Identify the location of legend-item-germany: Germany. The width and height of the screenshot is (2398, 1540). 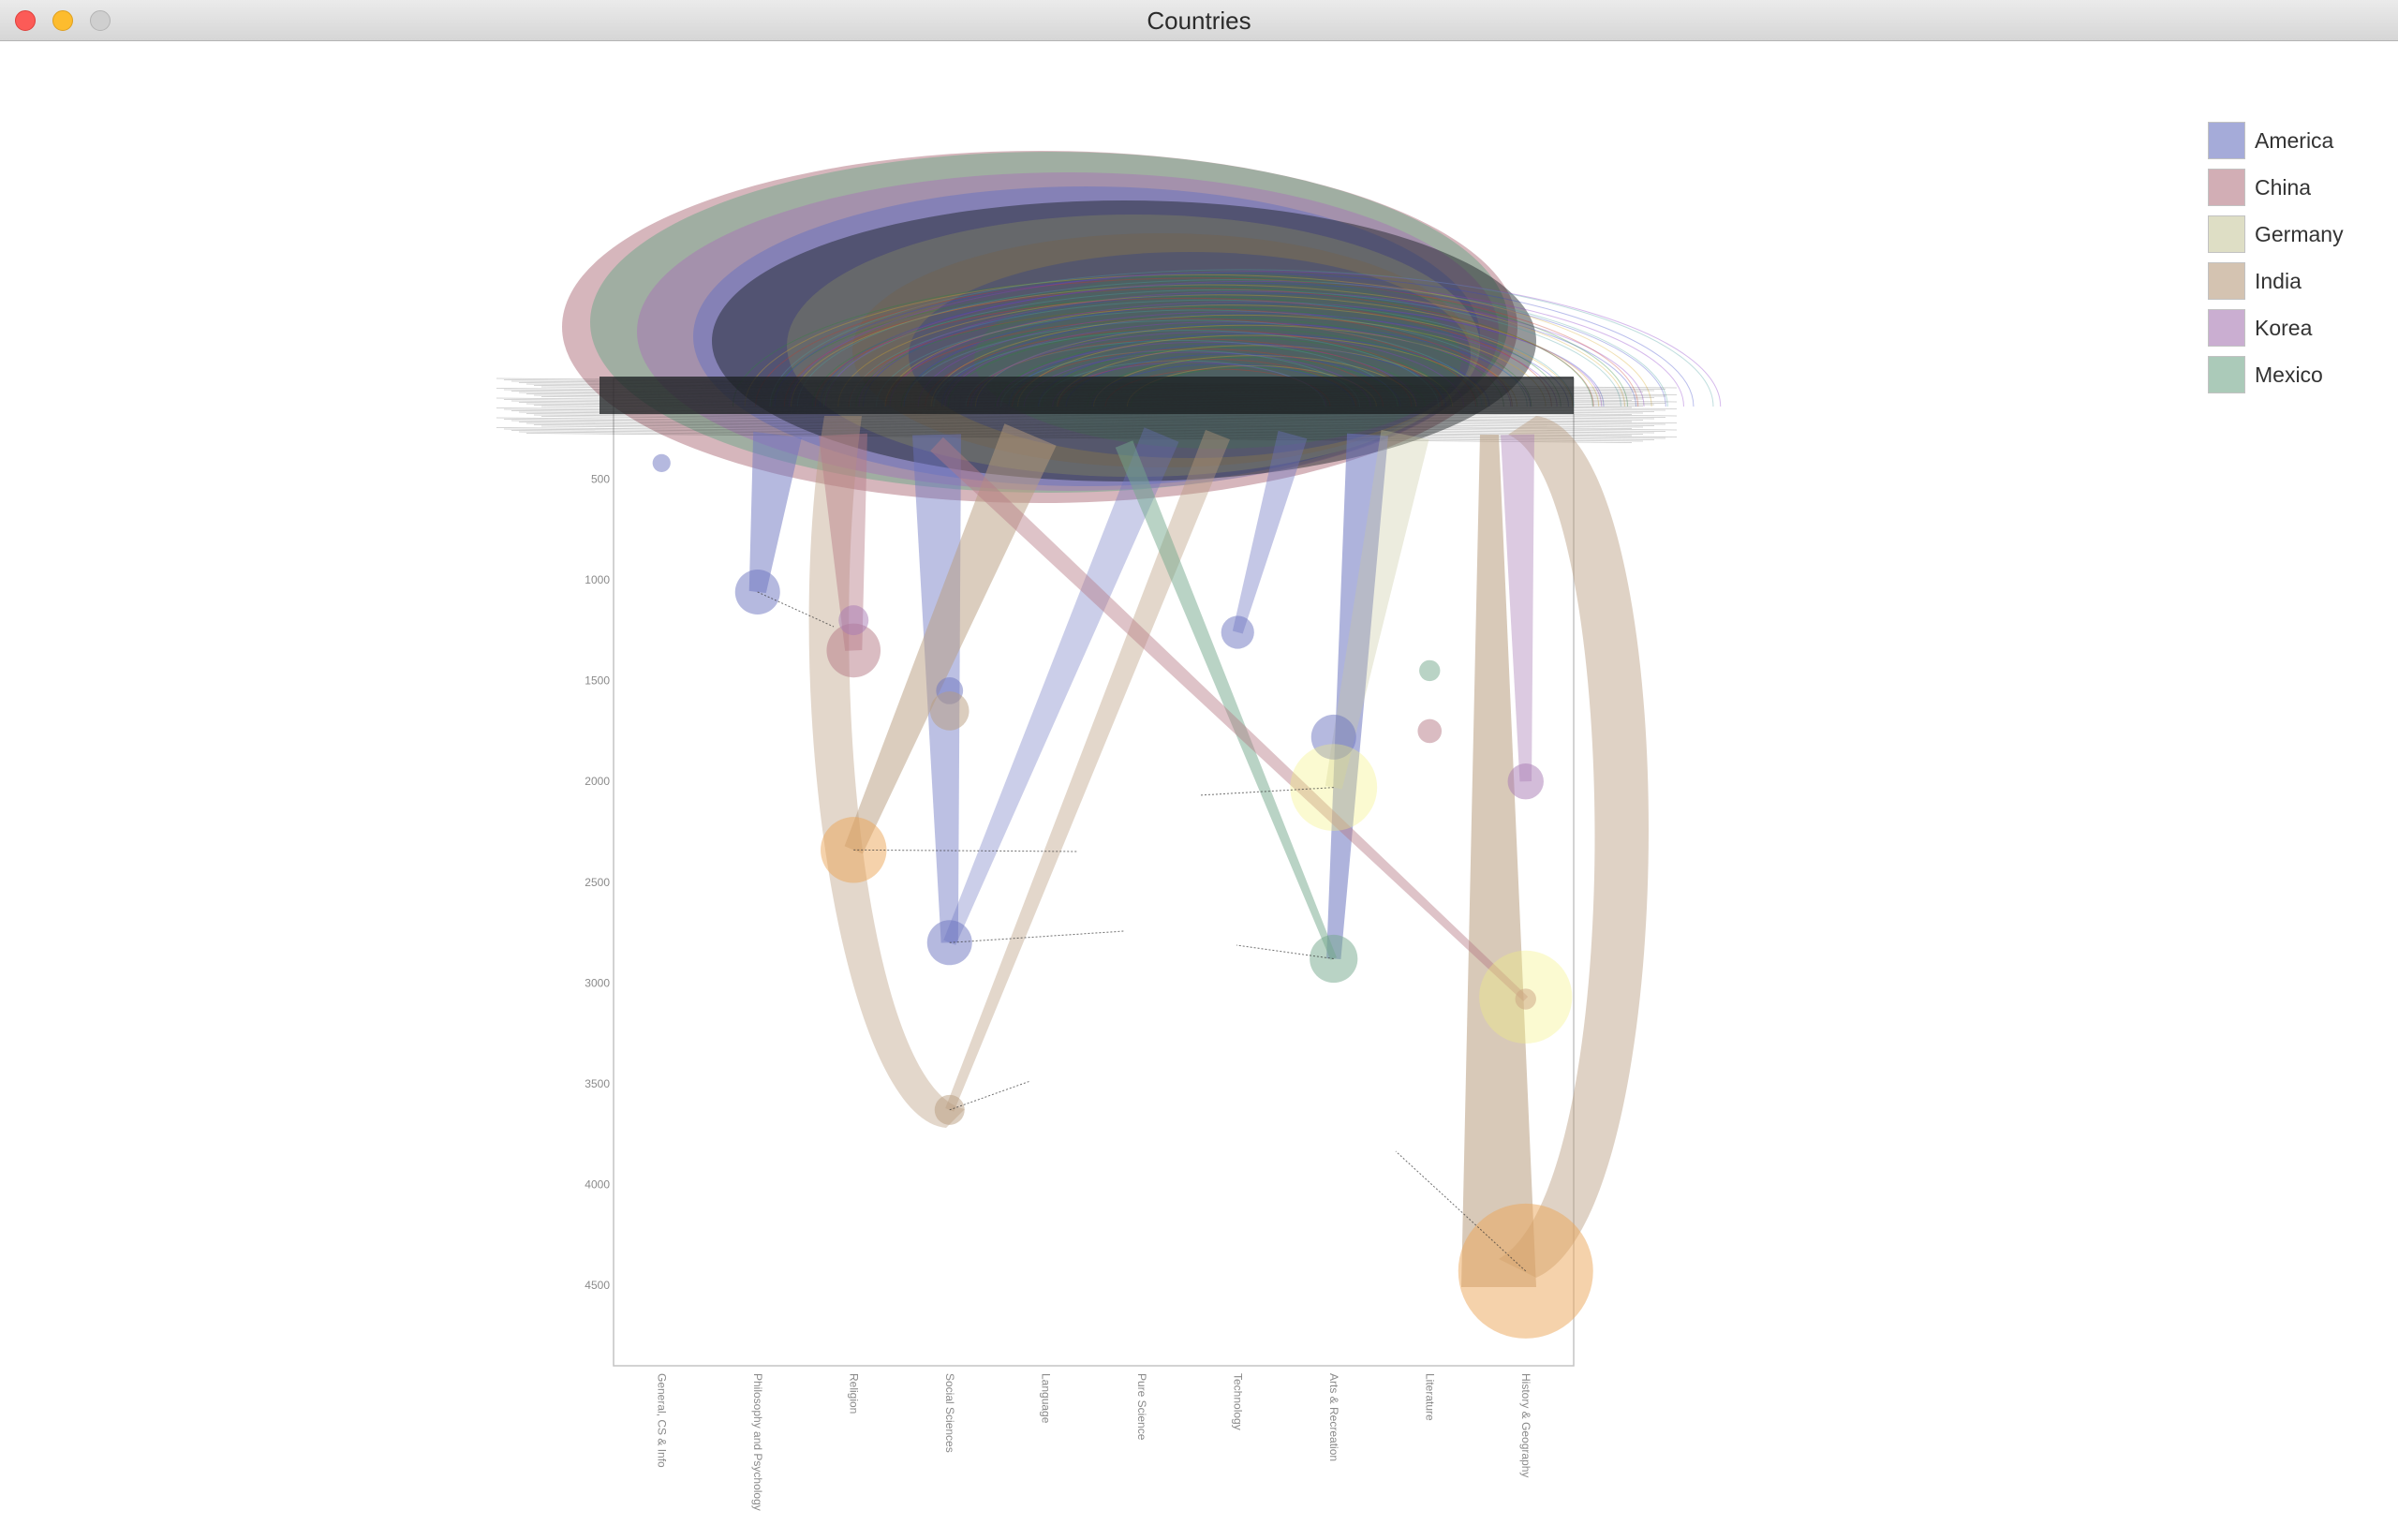
(2276, 234).